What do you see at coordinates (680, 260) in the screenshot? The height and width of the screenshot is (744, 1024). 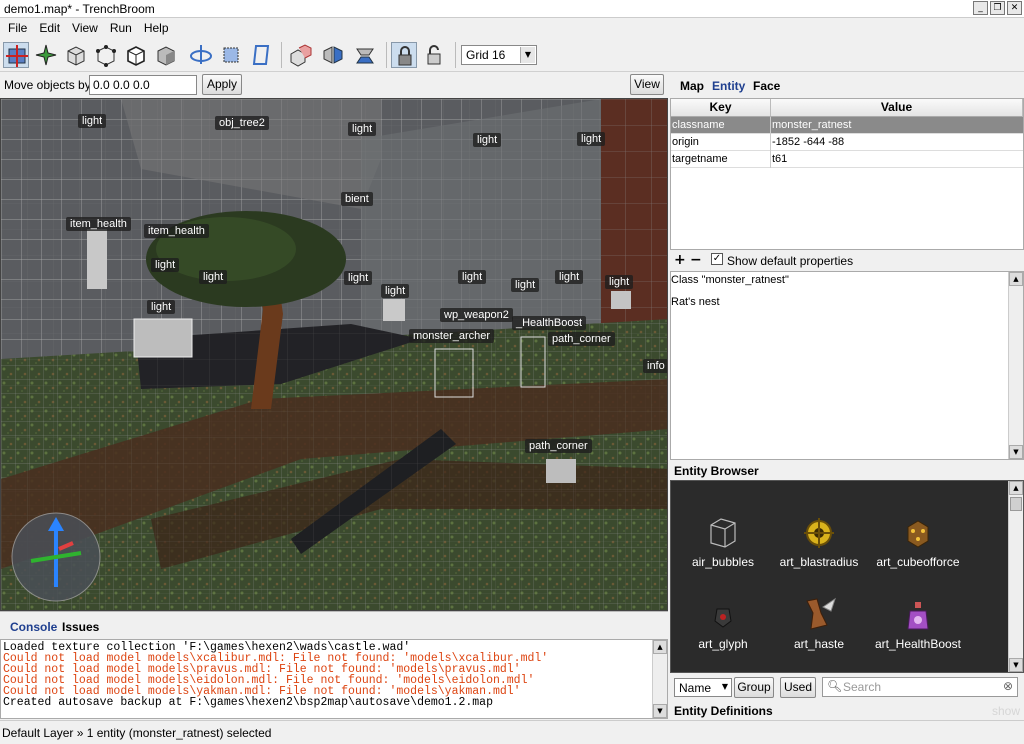 I see `add-property-button: +` at bounding box center [680, 260].